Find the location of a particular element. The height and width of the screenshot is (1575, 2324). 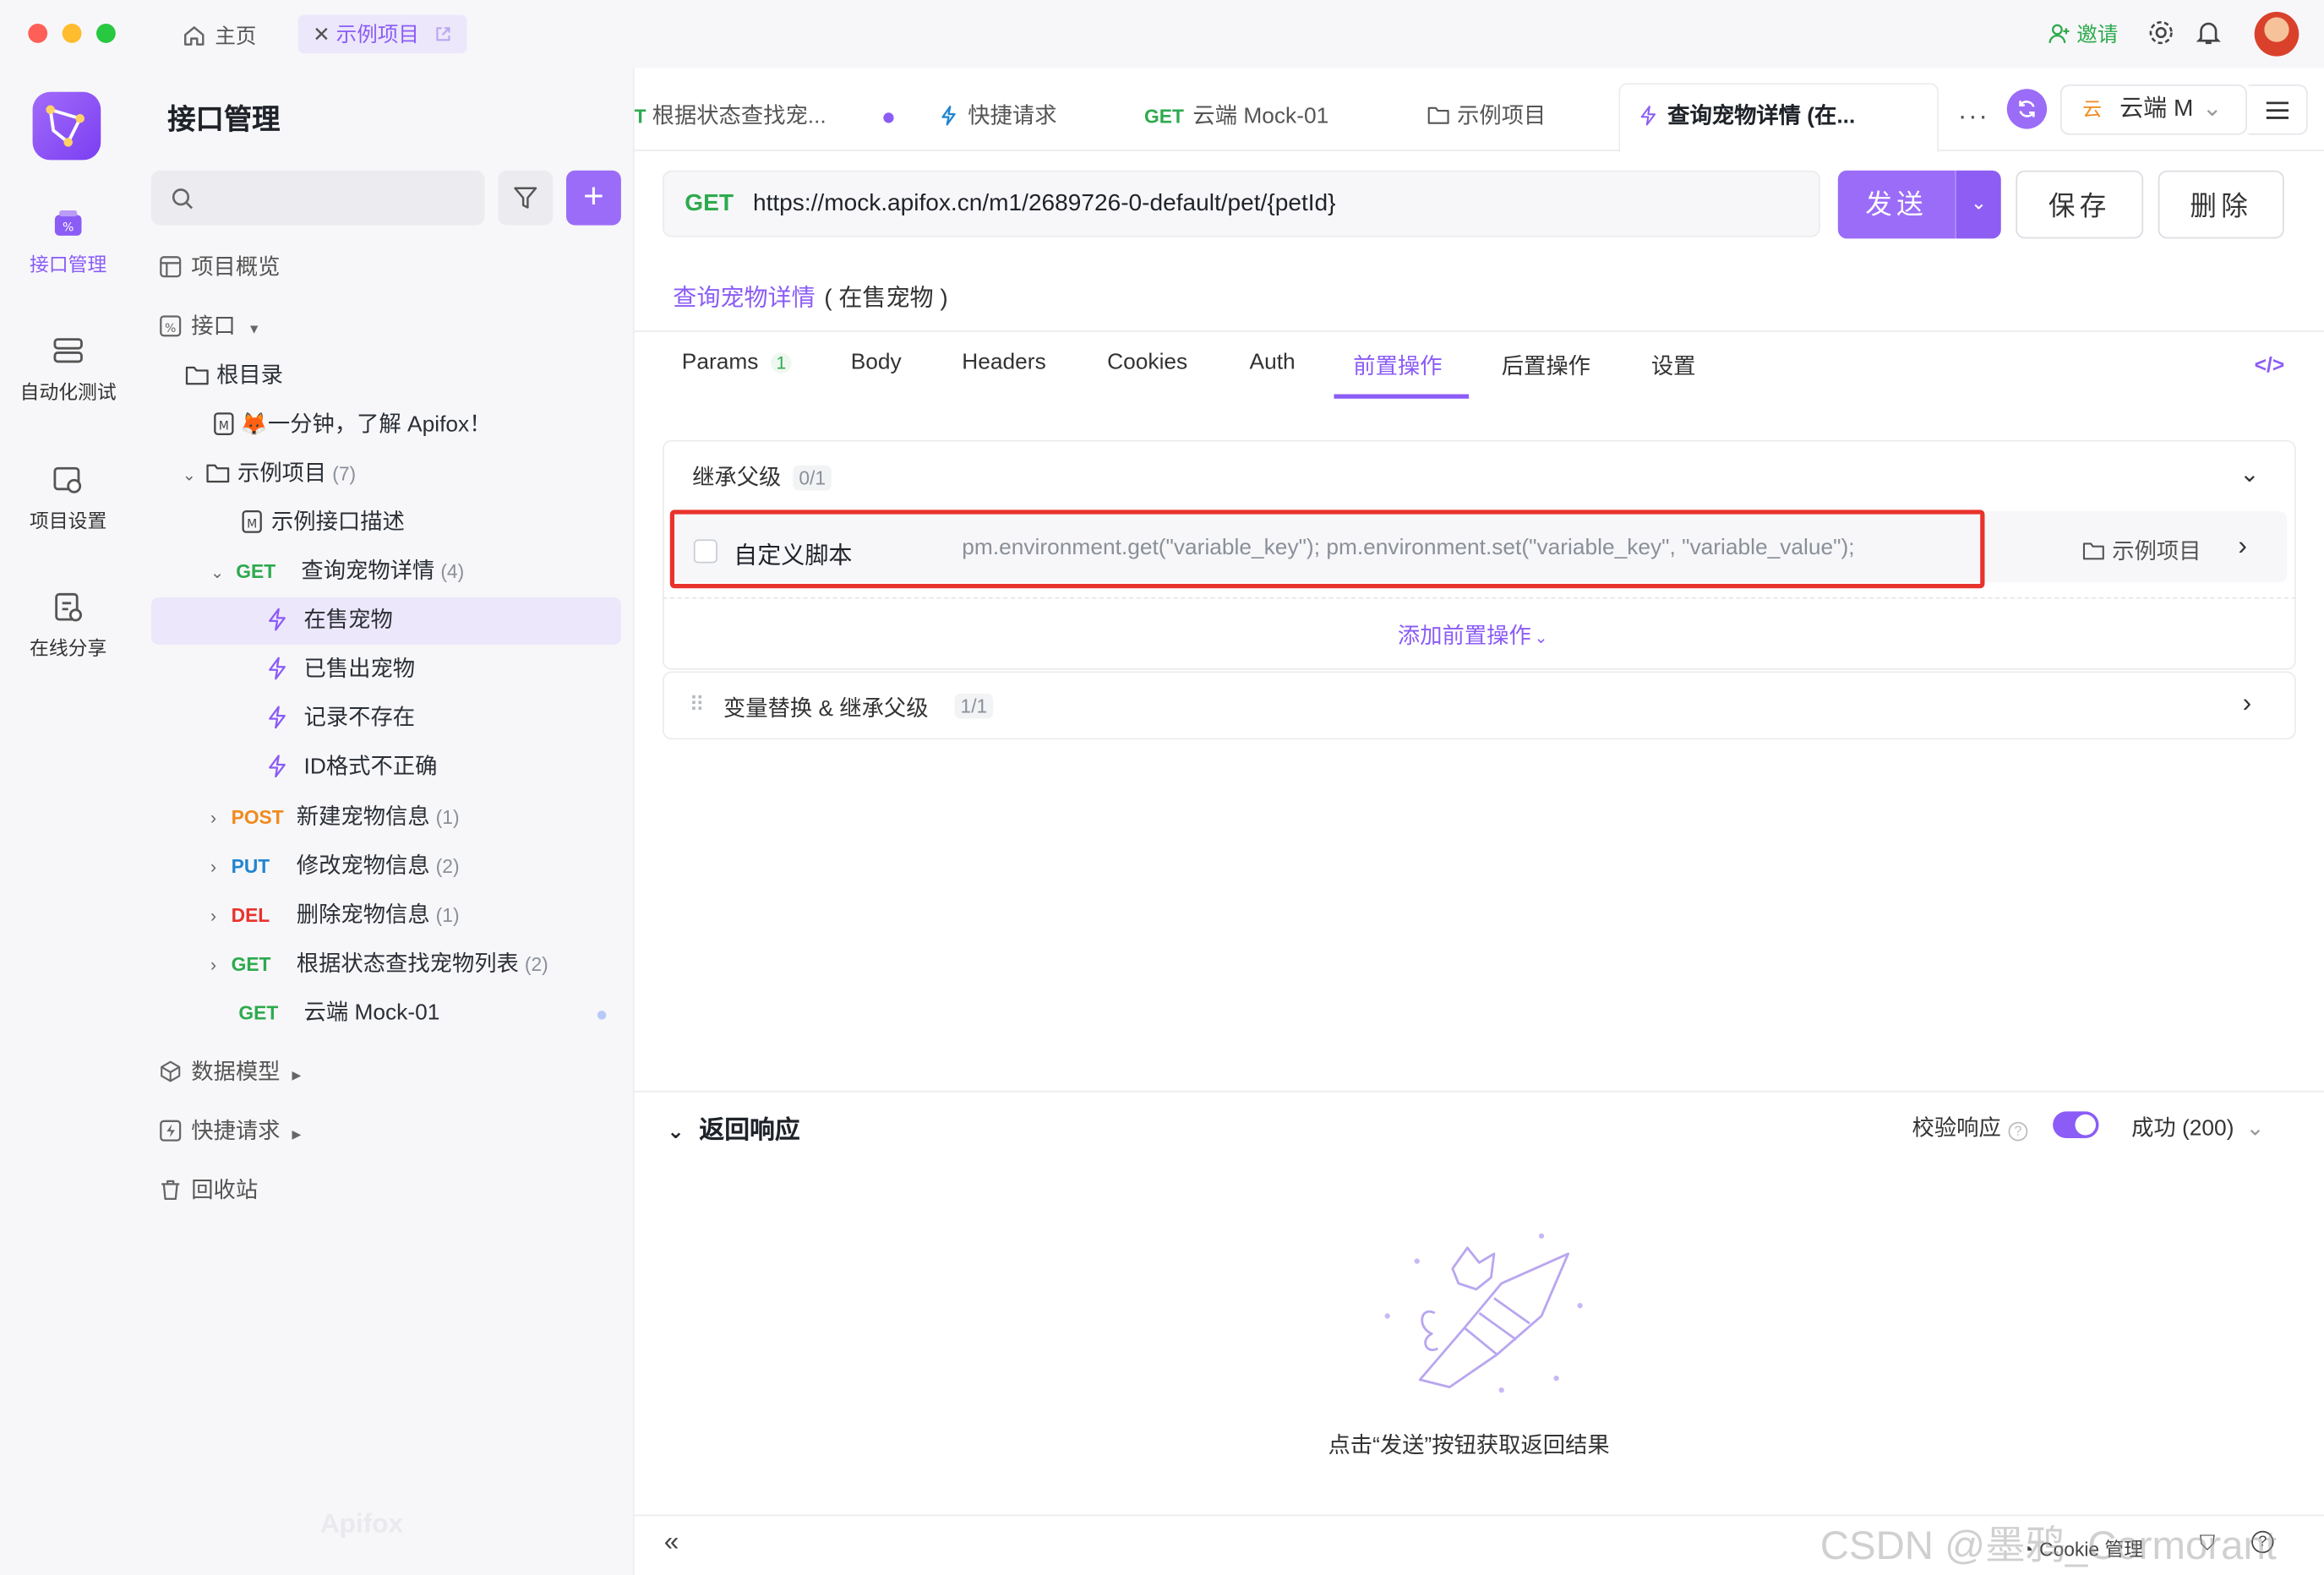

send-dropdown-button: ⌄ is located at coordinates (1978, 204).